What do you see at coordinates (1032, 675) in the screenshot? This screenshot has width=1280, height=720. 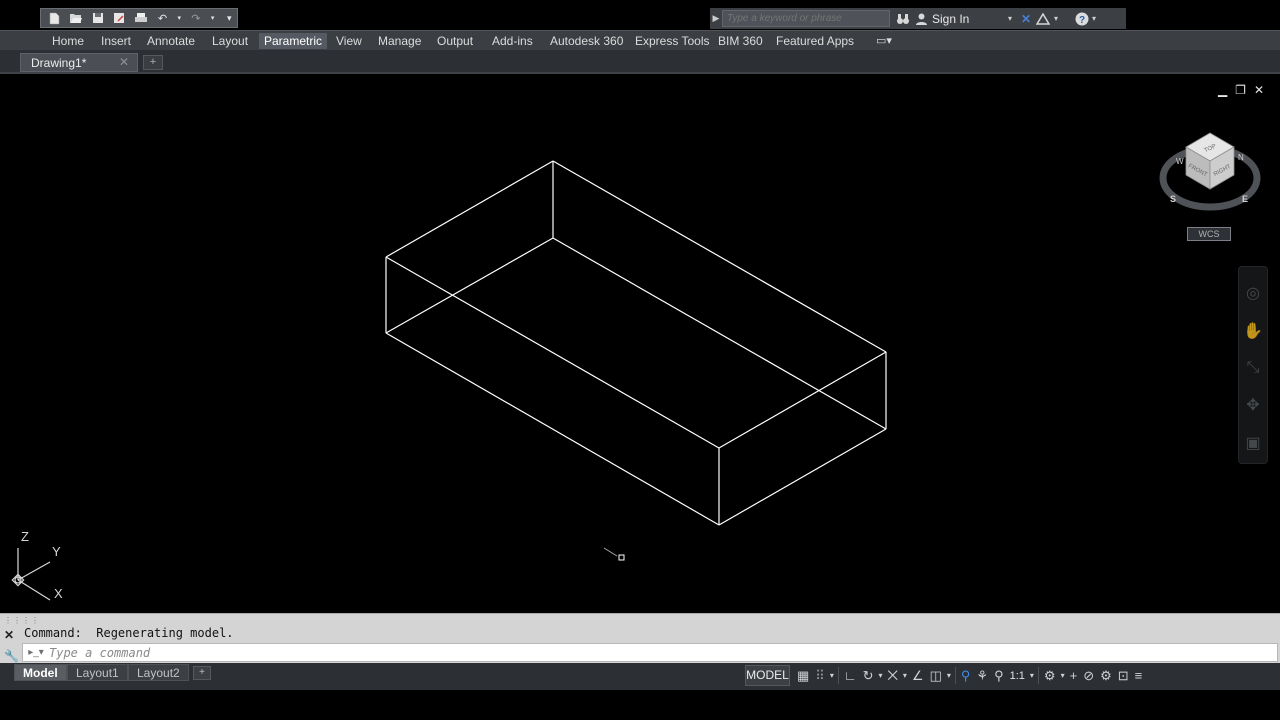 I see `scale-dropdown-icon: ▾` at bounding box center [1032, 675].